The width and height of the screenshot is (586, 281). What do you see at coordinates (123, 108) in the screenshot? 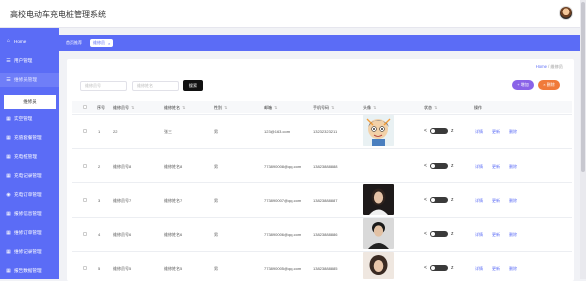
I see `column-header-repairer-number: 维修员号 ⇅` at bounding box center [123, 108].